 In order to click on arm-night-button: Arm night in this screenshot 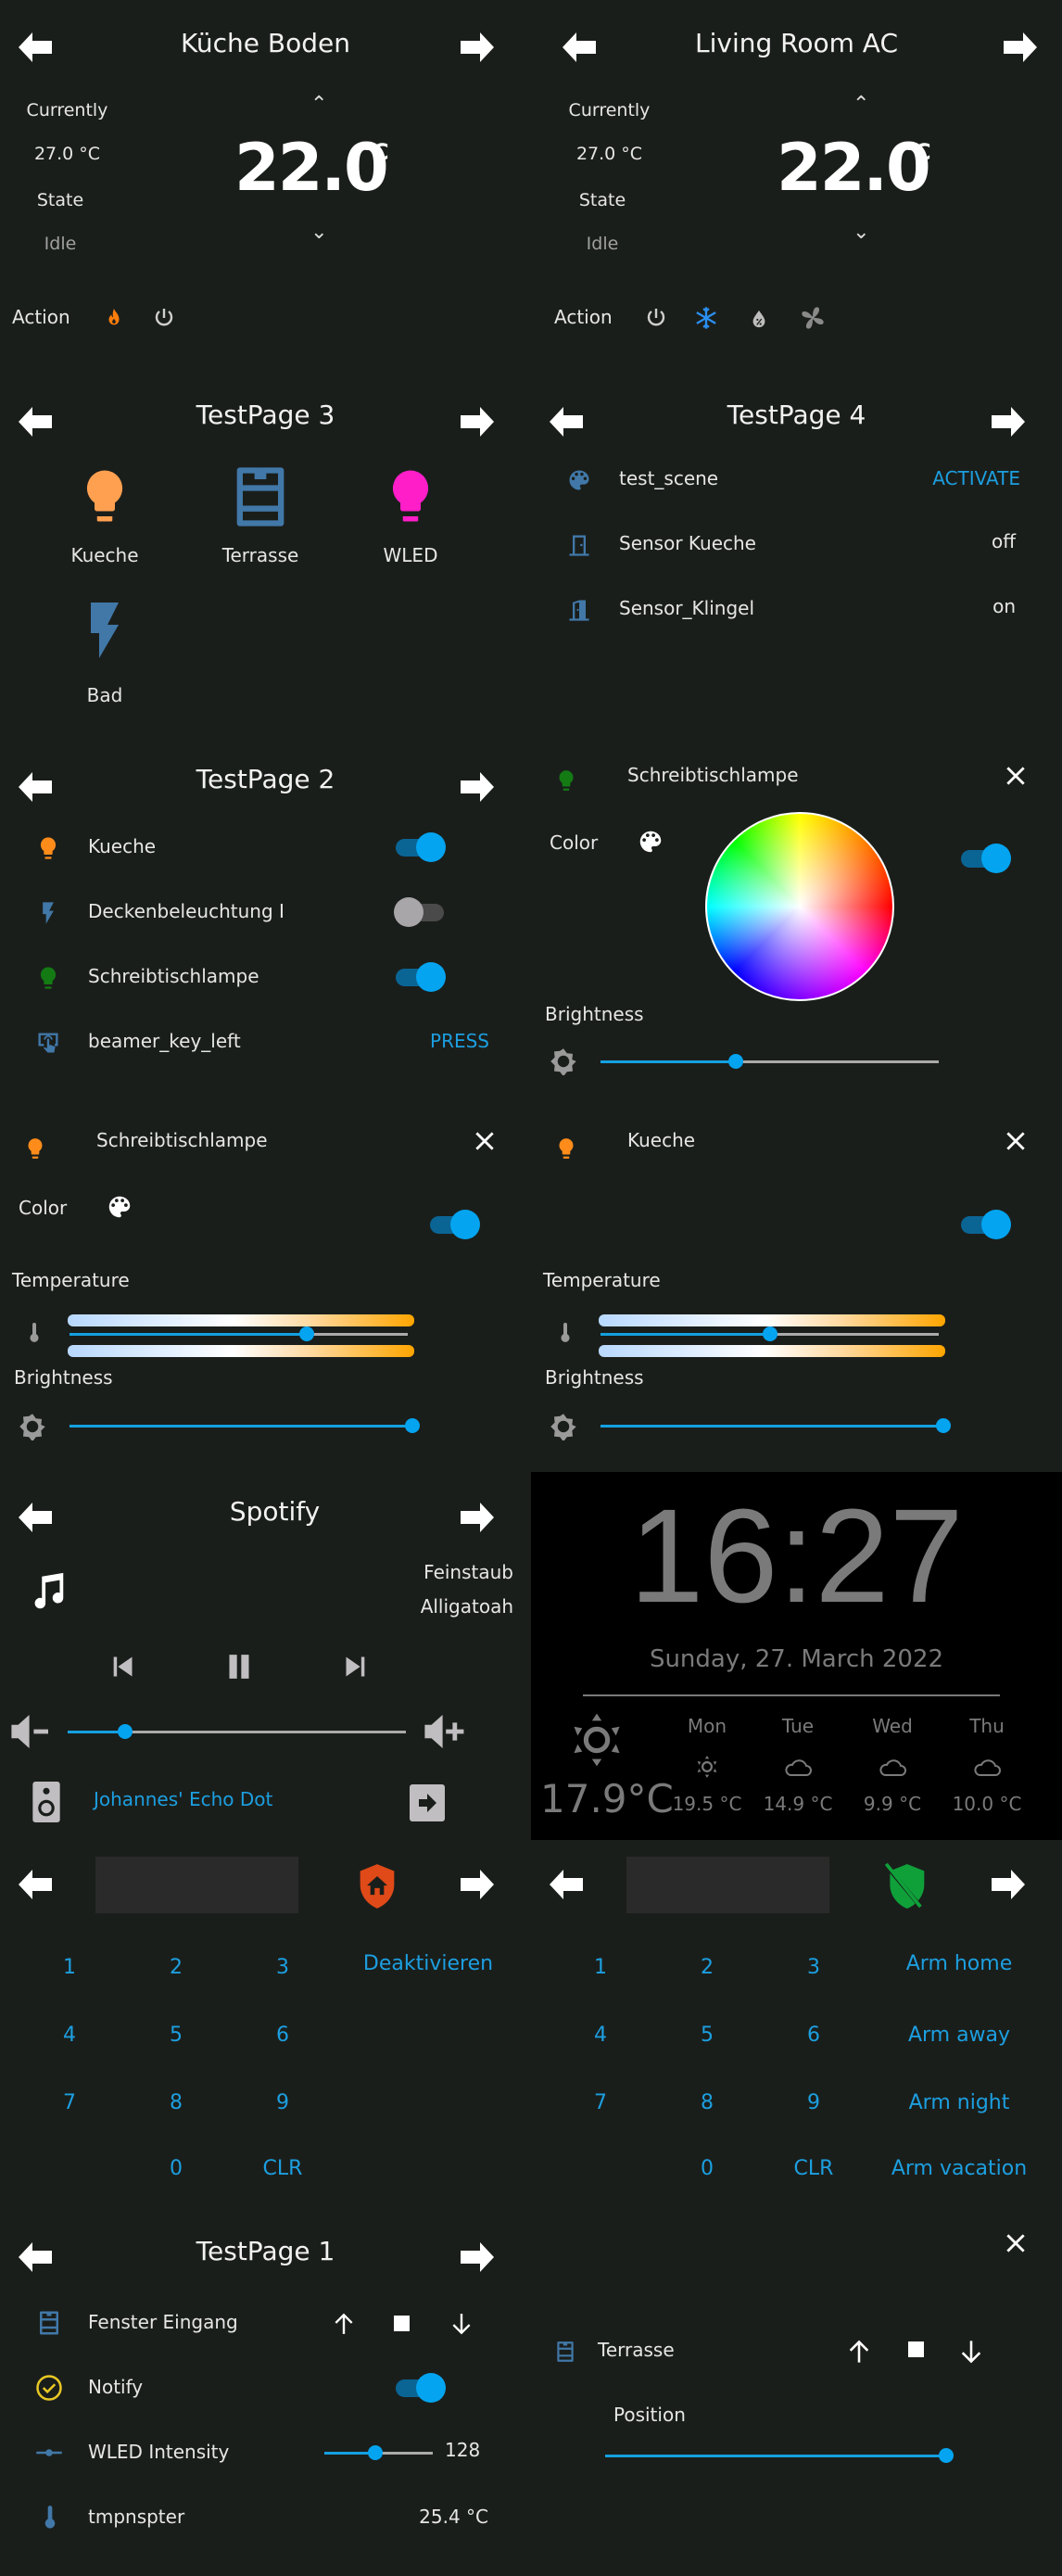, I will do `click(959, 2102)`.